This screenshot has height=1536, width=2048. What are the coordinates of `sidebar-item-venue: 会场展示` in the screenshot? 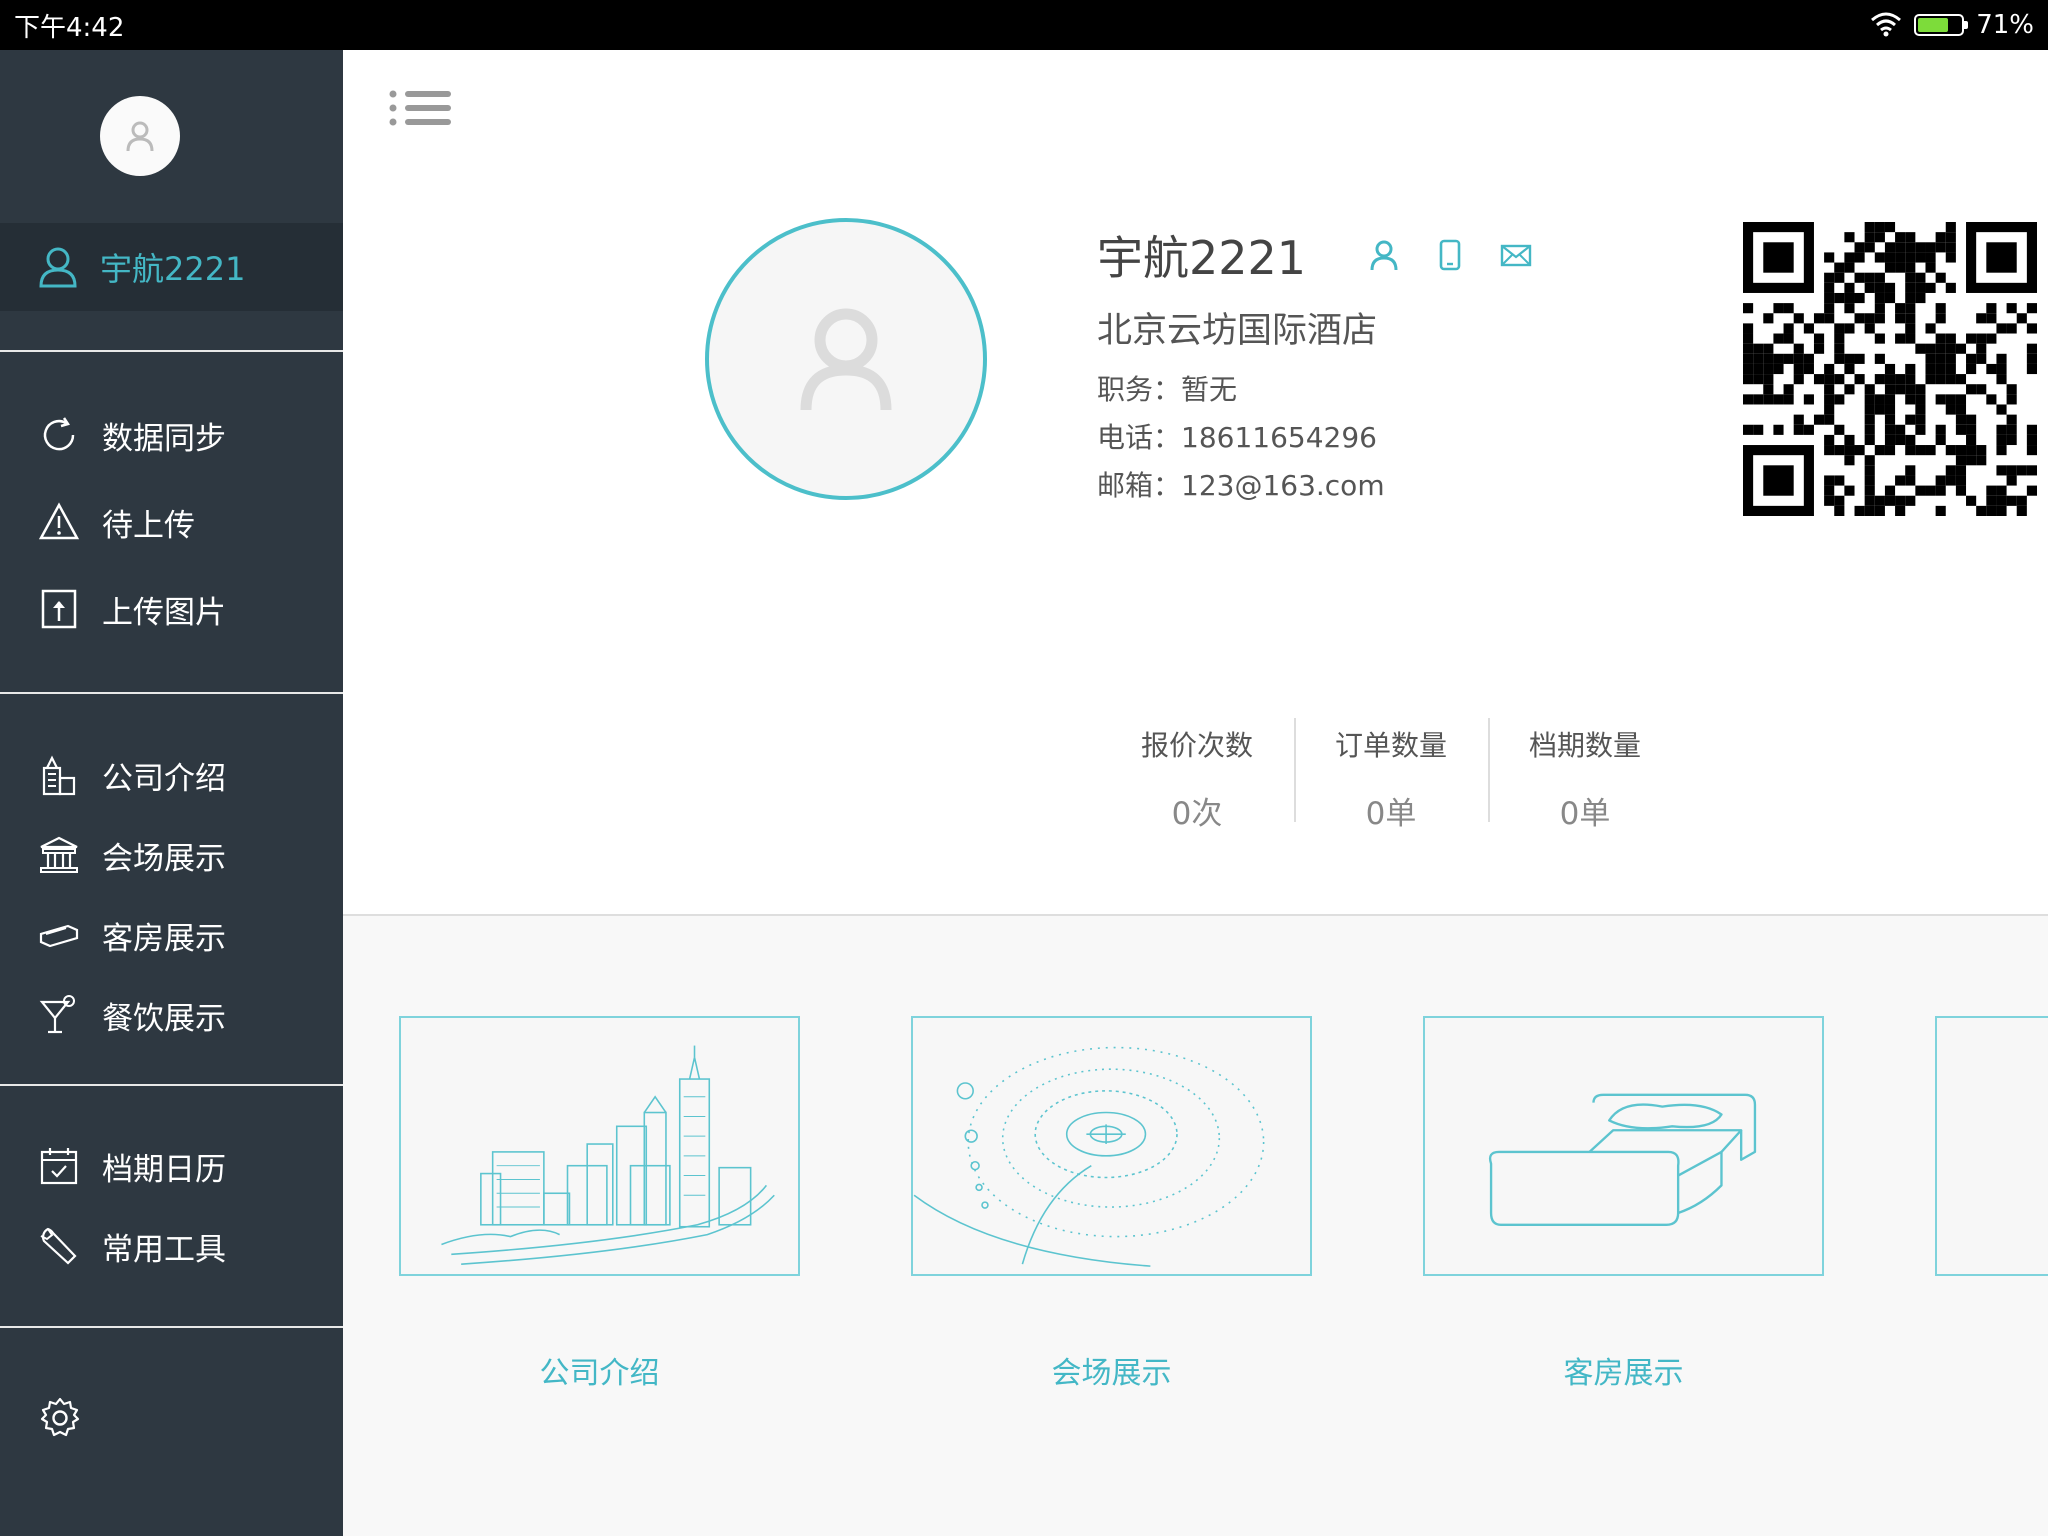 It's located at (171, 855).